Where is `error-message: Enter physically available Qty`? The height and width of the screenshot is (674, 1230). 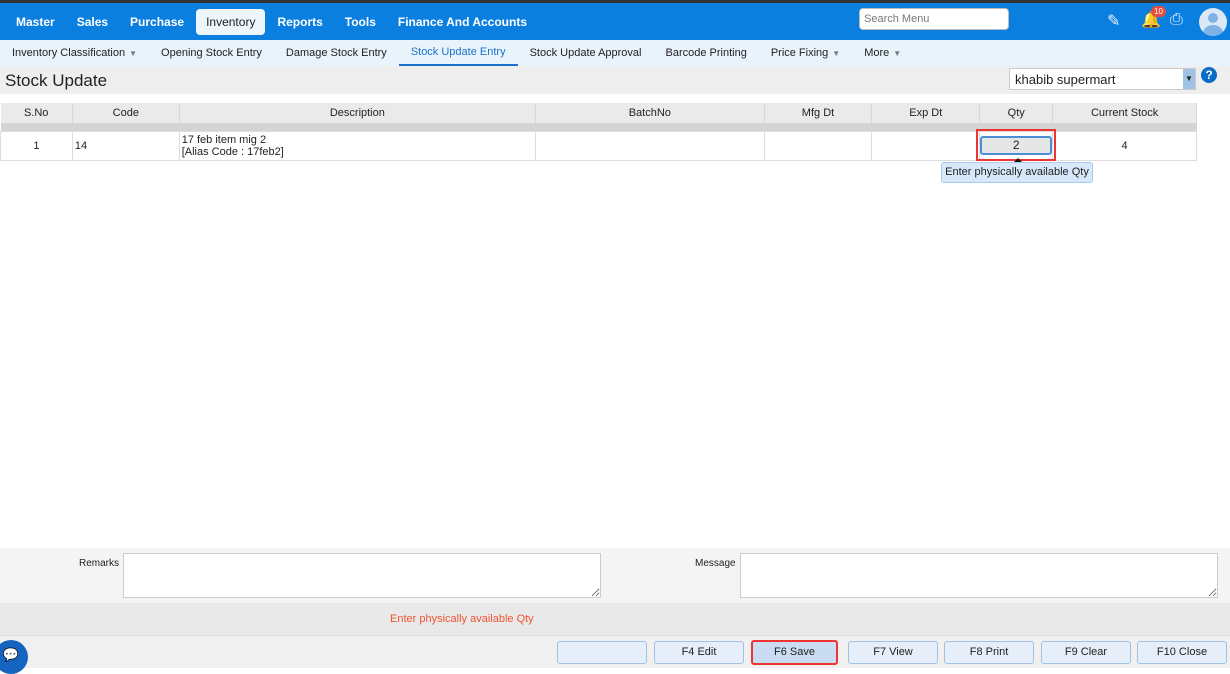 error-message: Enter physically available Qty is located at coordinates (462, 619).